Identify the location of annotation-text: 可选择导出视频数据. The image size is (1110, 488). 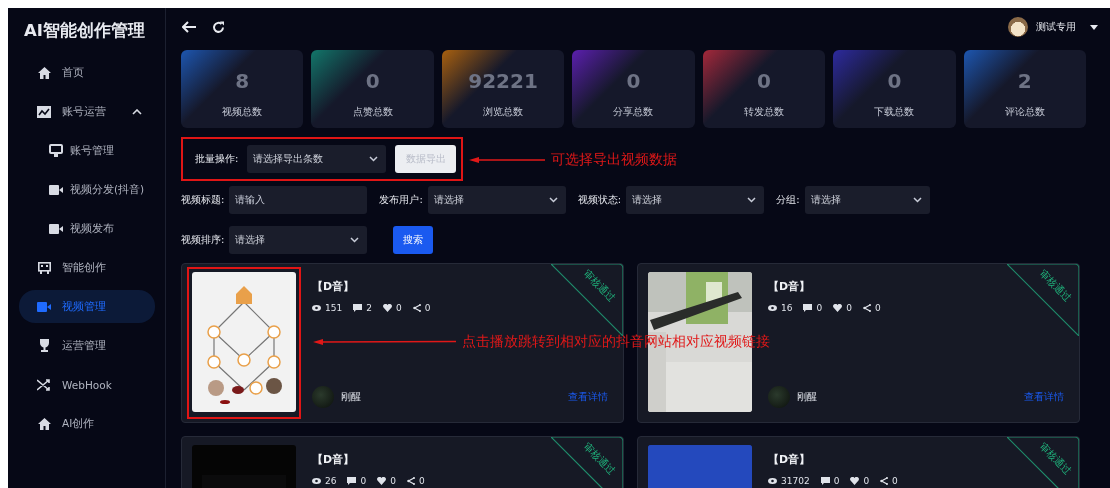
(614, 160).